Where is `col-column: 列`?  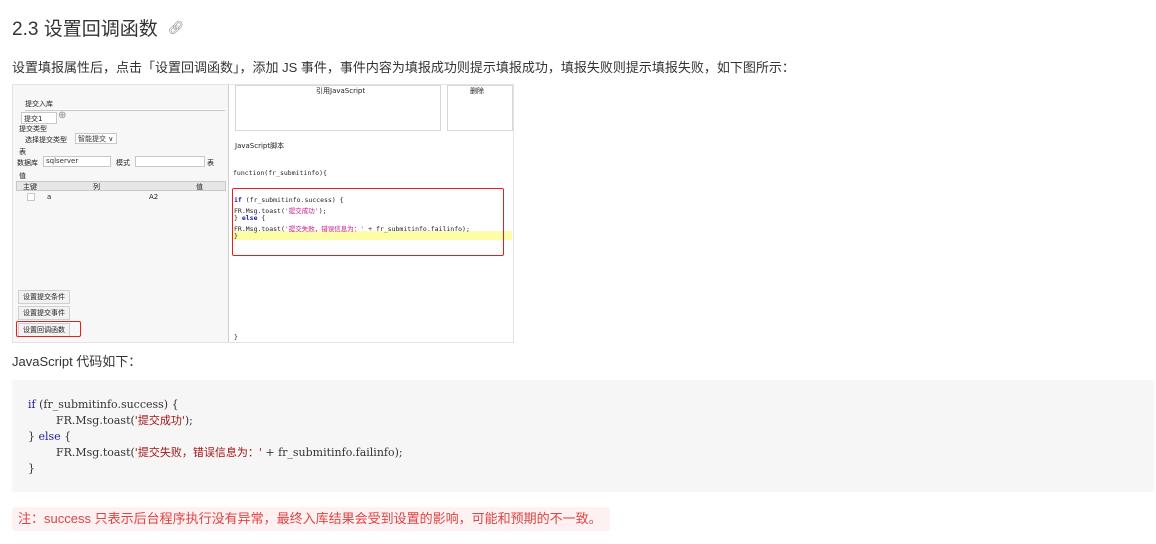
col-column: 列 is located at coordinates (96, 187).